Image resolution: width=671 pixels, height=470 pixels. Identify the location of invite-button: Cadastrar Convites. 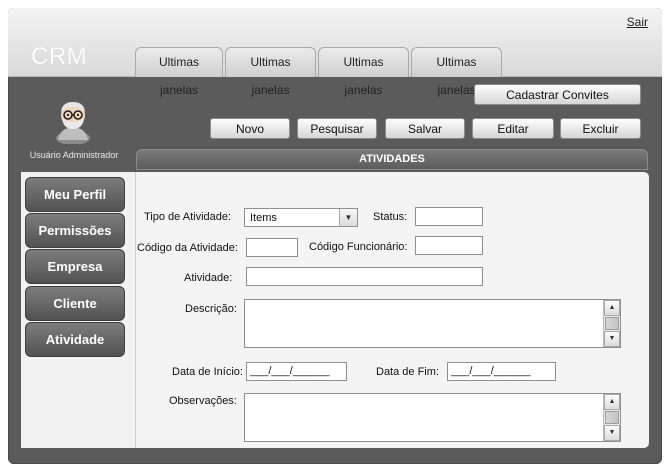
(557, 94).